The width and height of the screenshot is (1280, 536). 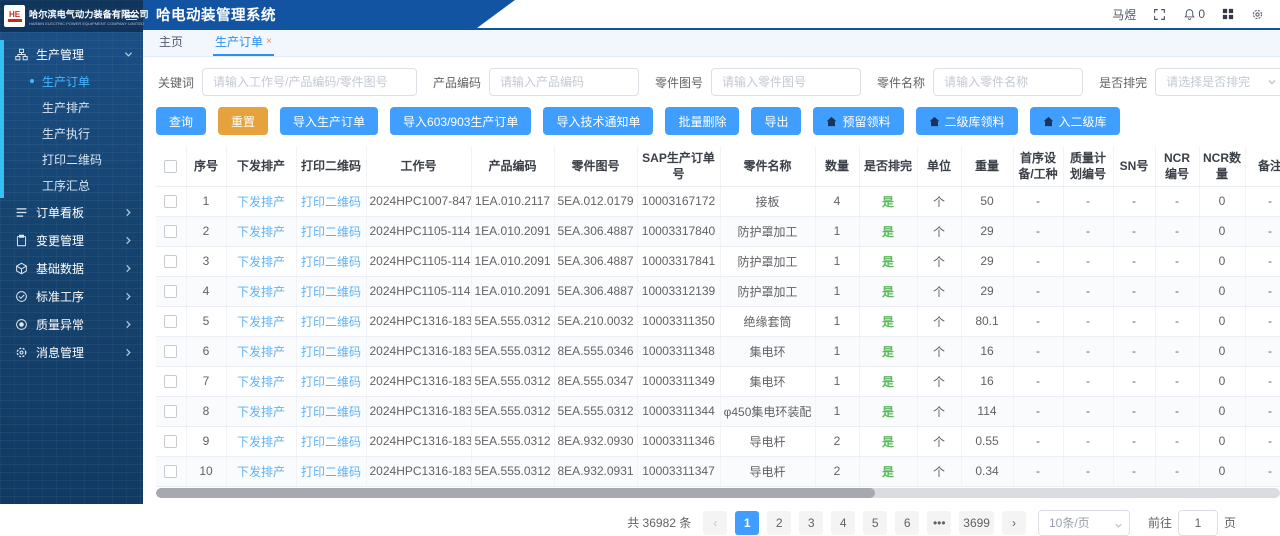 What do you see at coordinates (1074, 121) in the screenshot?
I see `button-入二级库: 入二级库` at bounding box center [1074, 121].